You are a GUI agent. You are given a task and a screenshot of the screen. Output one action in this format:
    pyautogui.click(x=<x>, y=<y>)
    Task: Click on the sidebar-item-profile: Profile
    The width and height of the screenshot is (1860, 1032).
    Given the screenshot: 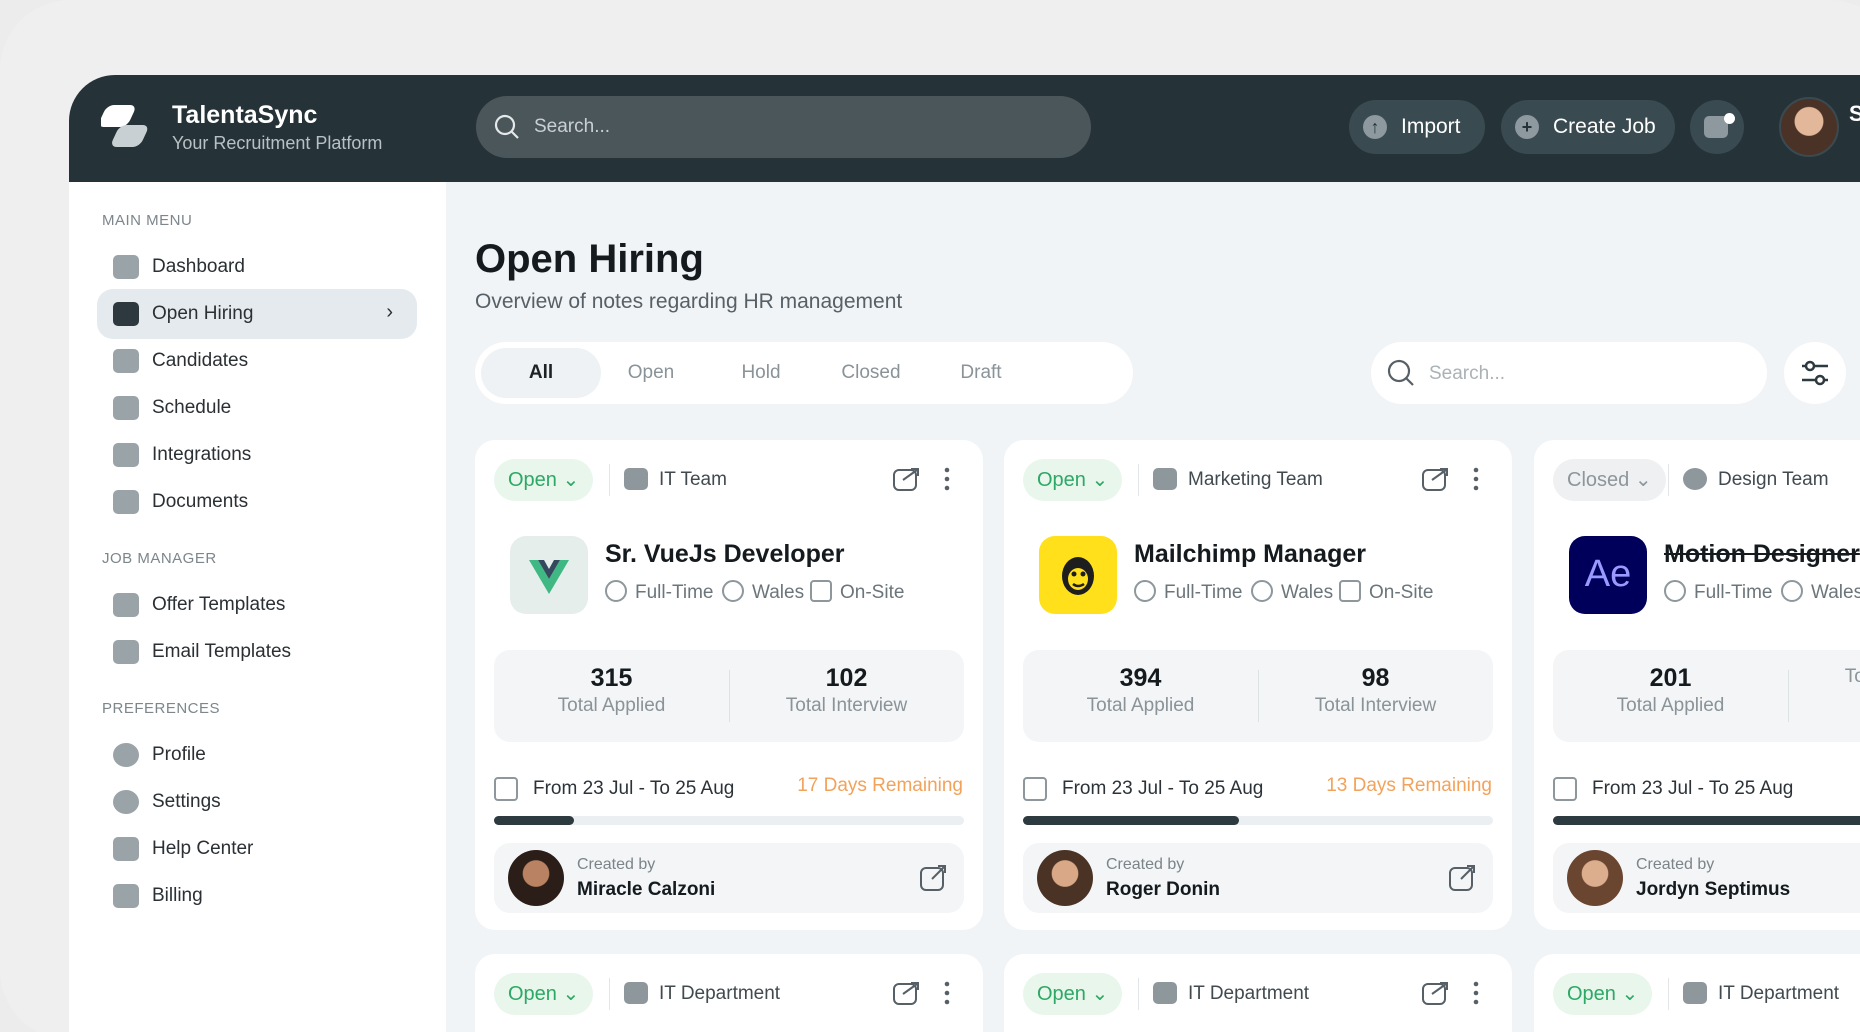 What is the action you would take?
    pyautogui.click(x=257, y=755)
    